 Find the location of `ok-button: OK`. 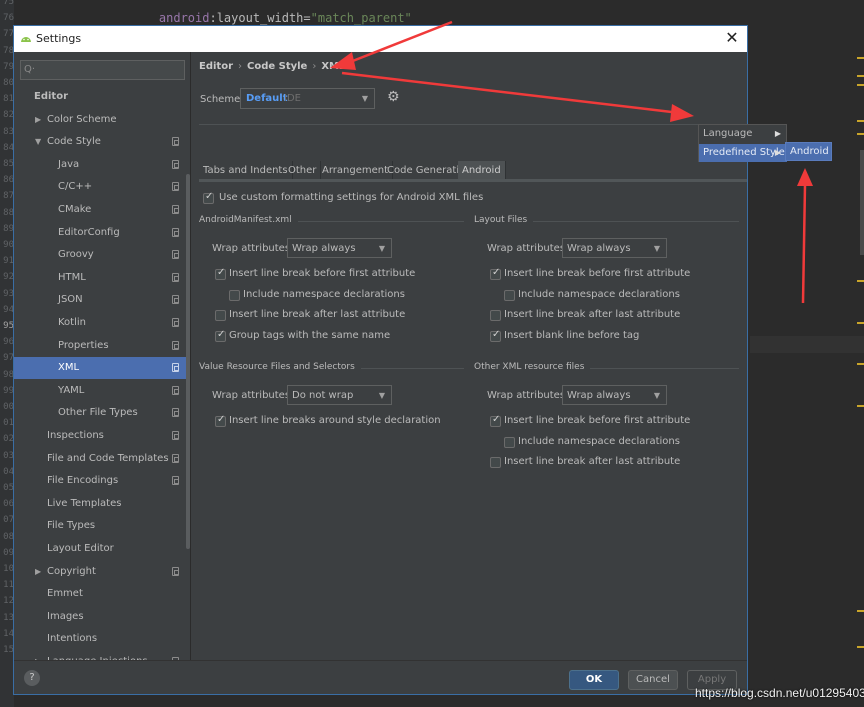

ok-button: OK is located at coordinates (594, 680).